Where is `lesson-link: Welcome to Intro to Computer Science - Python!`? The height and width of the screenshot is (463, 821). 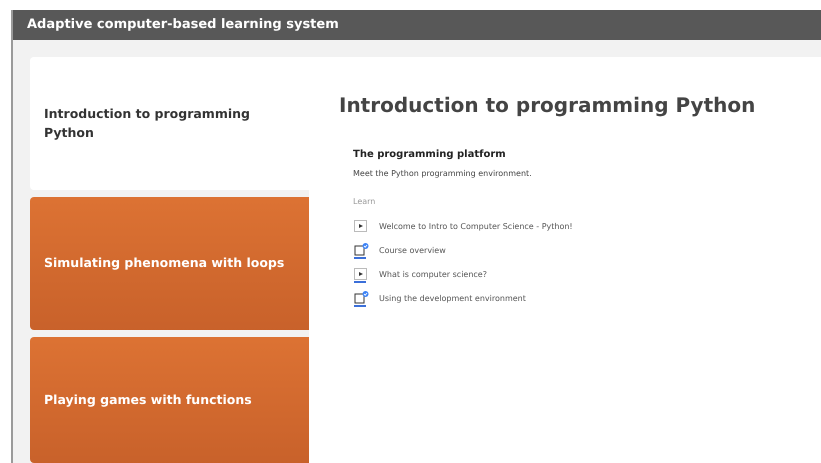 lesson-link: Welcome to Intro to Computer Science - Python! is located at coordinates (476, 227).